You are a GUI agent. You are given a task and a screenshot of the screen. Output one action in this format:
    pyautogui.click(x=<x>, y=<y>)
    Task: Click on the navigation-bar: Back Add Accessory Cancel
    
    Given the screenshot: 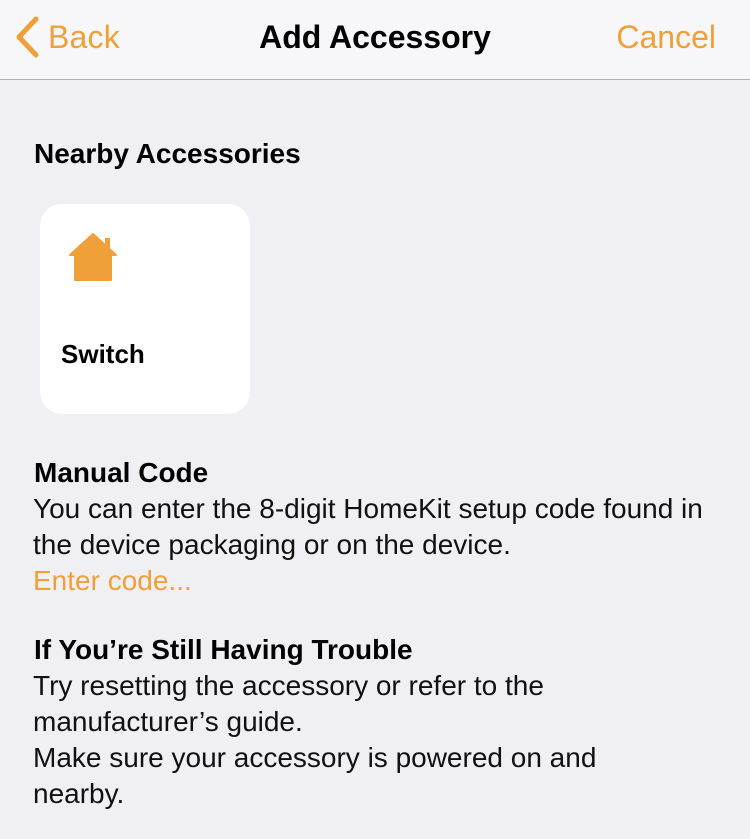 What is the action you would take?
    pyautogui.click(x=375, y=40)
    